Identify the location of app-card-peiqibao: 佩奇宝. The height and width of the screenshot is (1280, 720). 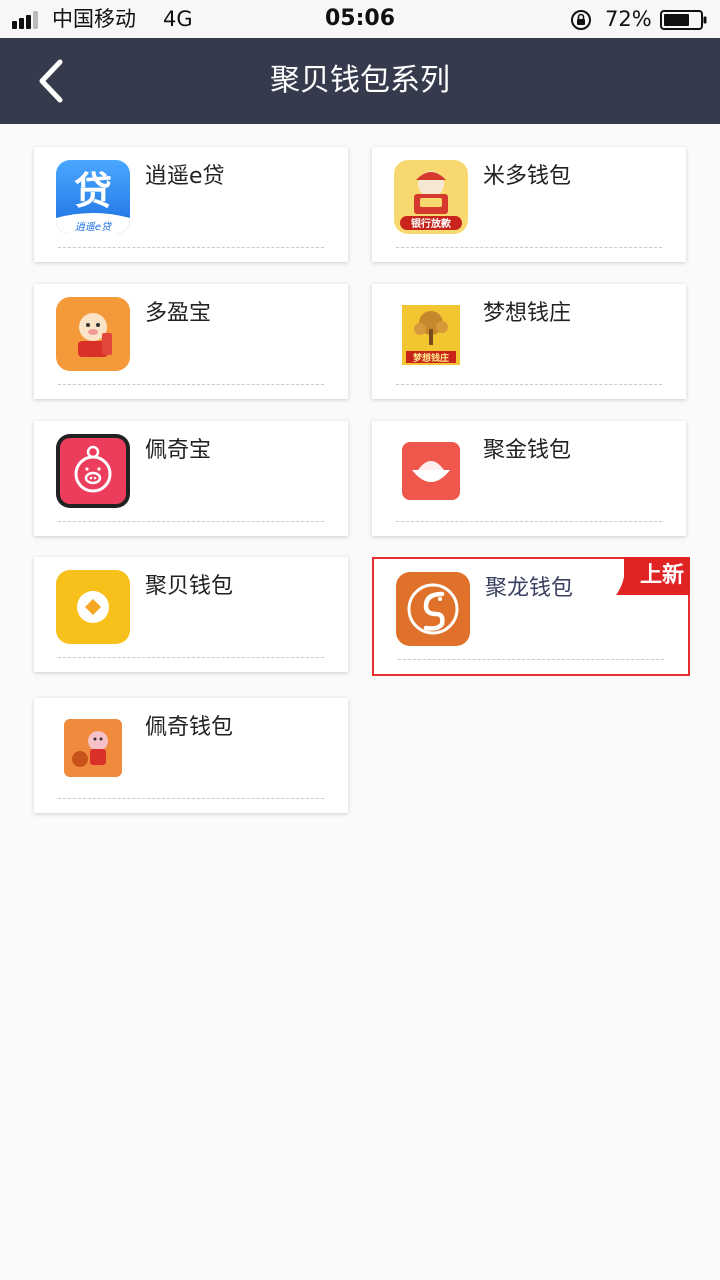
(191, 478).